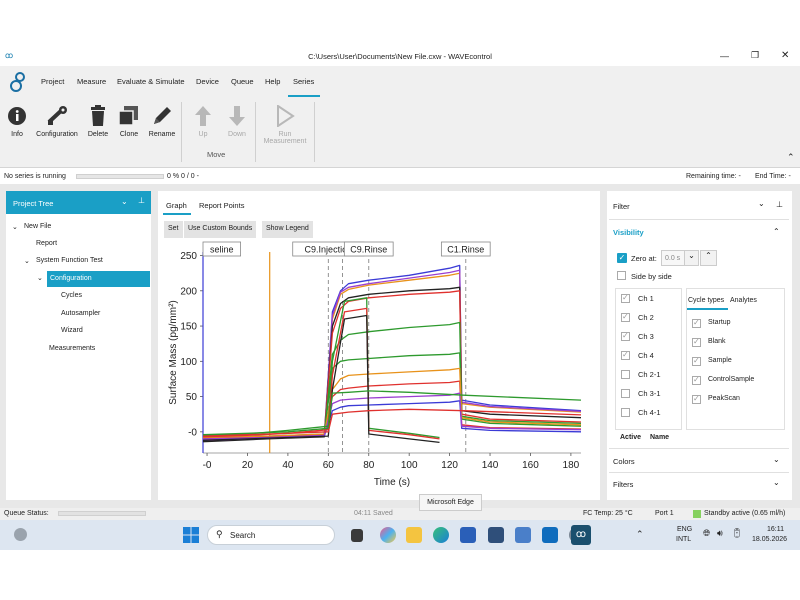  I want to click on show-legend-button: Show Legend, so click(287, 229).